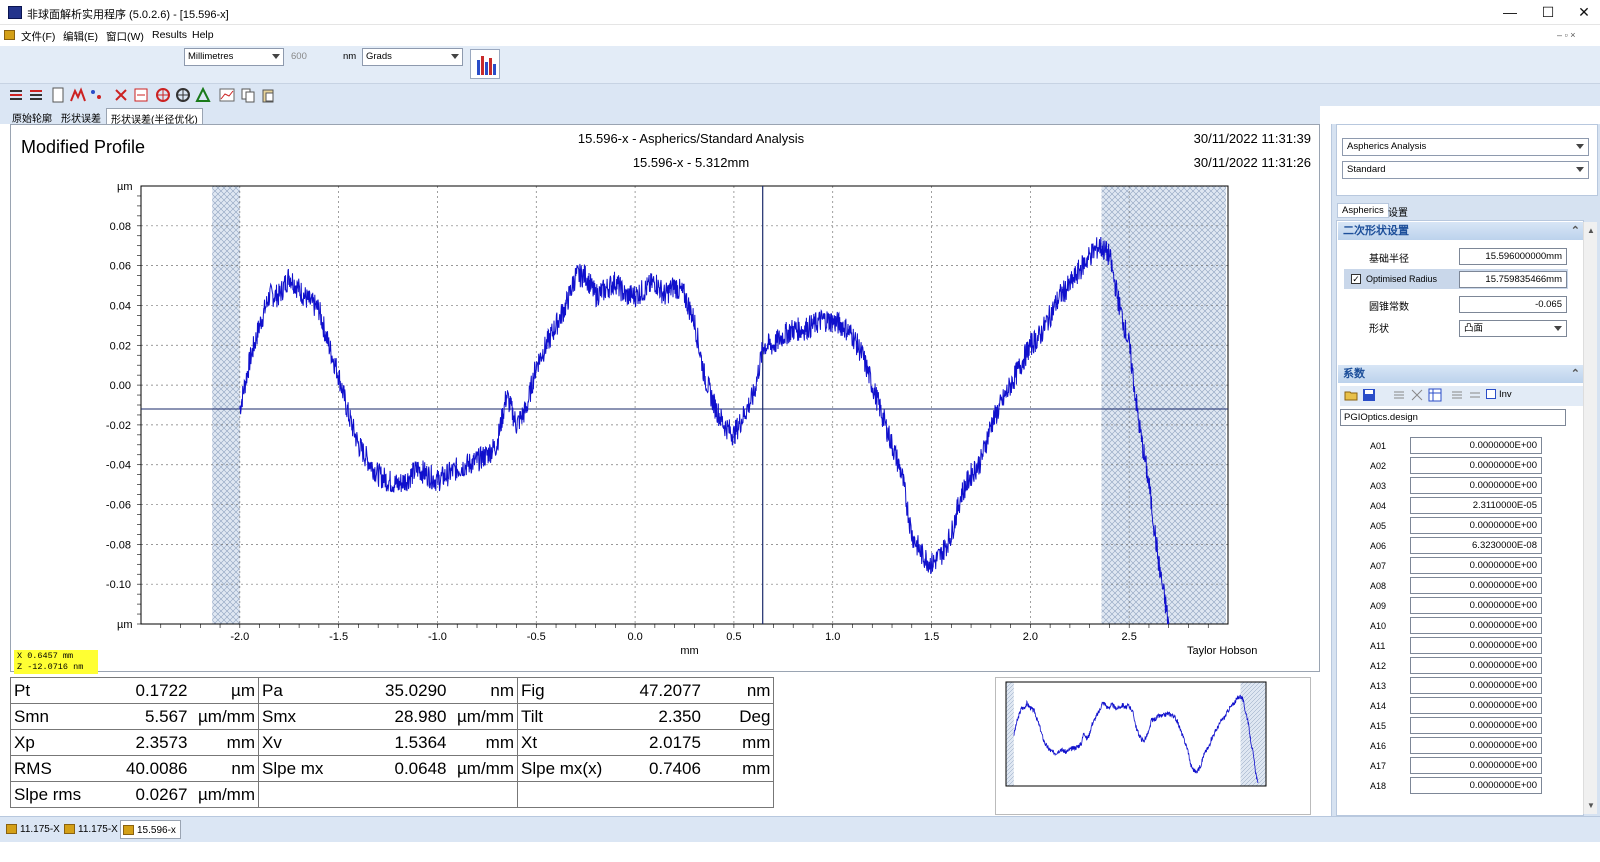 This screenshot has width=1600, height=862. What do you see at coordinates (299, 56) in the screenshot?
I see `wavelength-field: 600` at bounding box center [299, 56].